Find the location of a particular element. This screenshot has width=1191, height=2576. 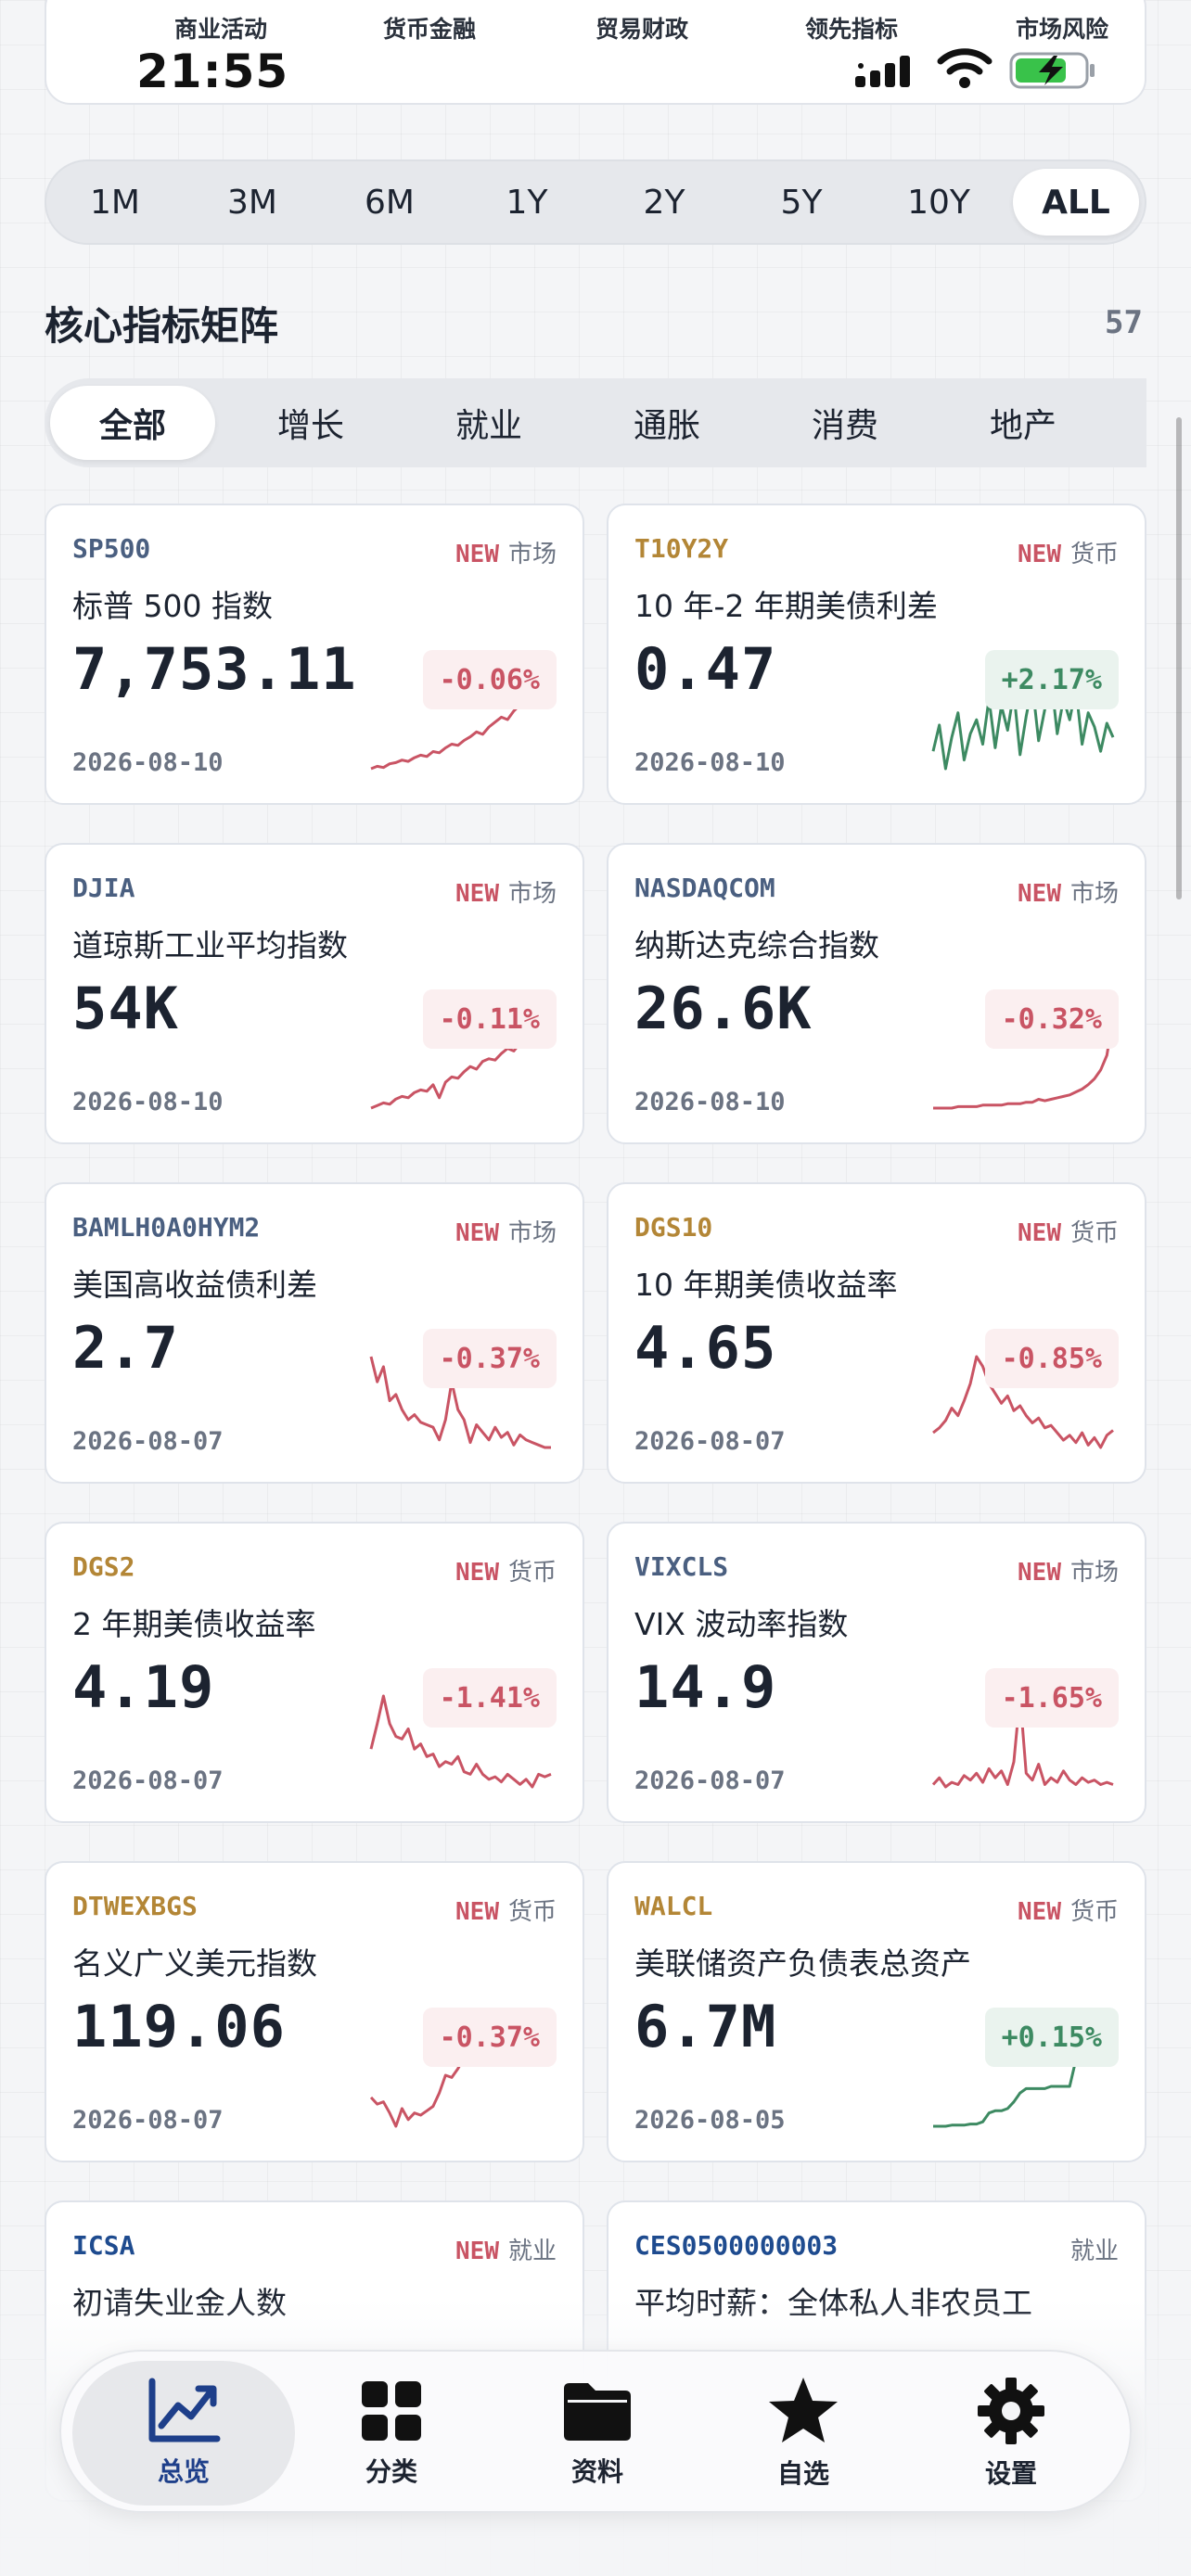

indicator-value: 6.7M is located at coordinates (705, 2026).